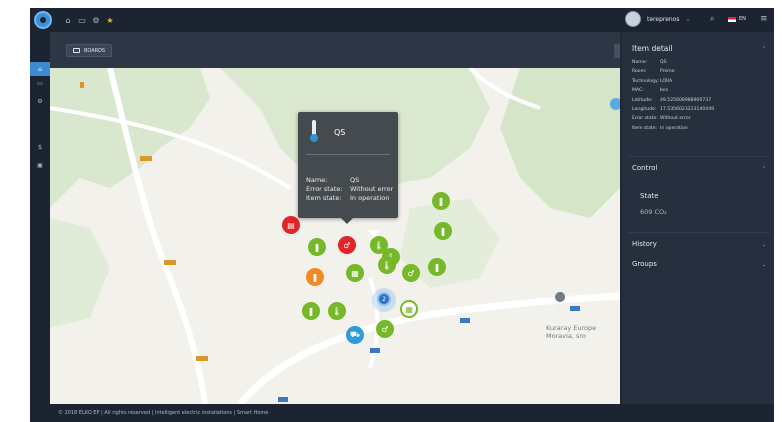  What do you see at coordinates (370, 198) in the screenshot?
I see `popup-item-value: In operation` at bounding box center [370, 198].